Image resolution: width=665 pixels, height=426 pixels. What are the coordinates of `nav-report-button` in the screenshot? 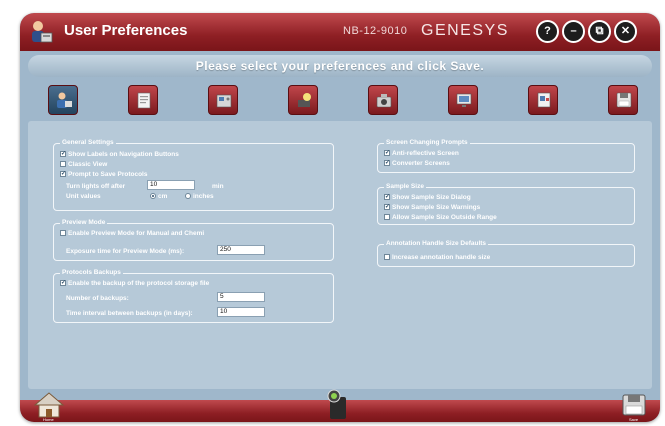 It's located at (543, 100).